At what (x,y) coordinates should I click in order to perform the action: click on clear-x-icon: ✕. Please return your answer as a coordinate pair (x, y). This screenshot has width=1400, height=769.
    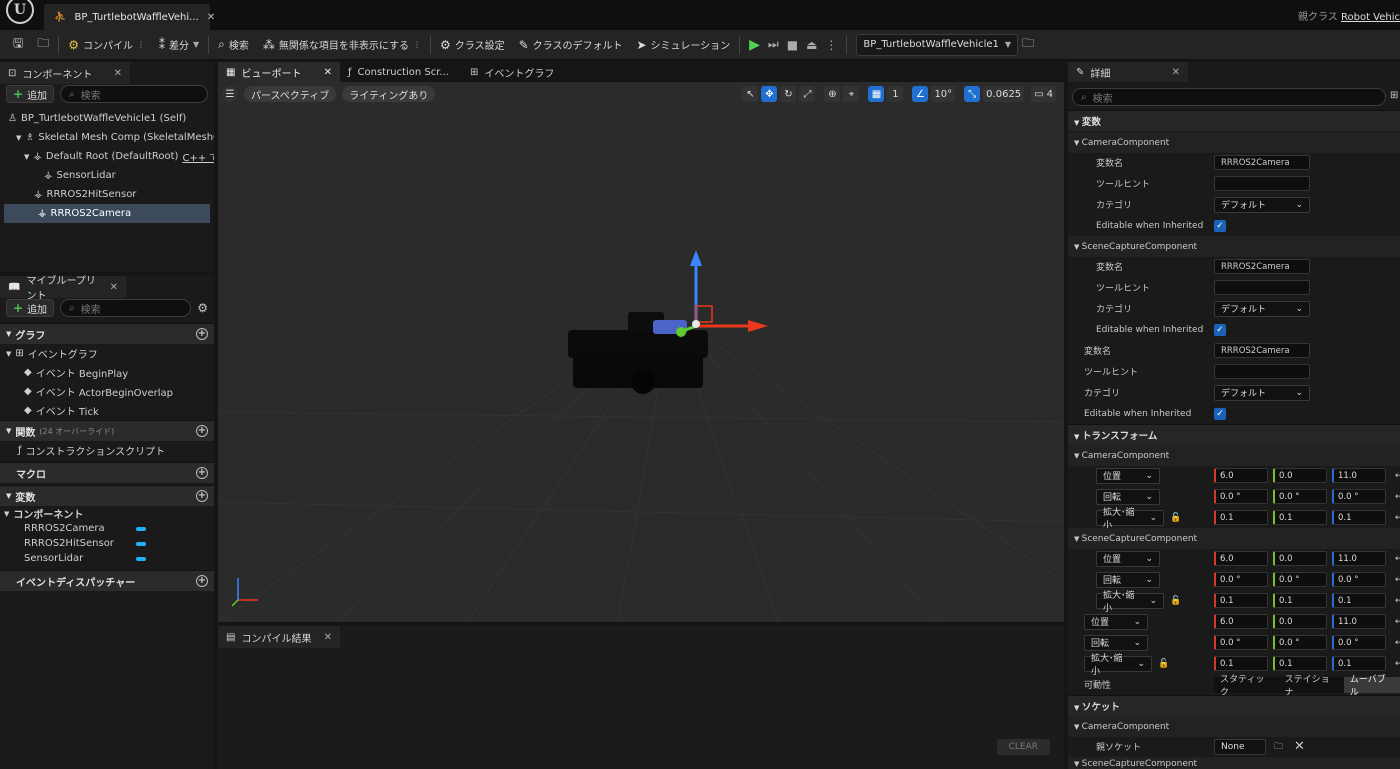
    Looking at the image, I should click on (1299, 746).